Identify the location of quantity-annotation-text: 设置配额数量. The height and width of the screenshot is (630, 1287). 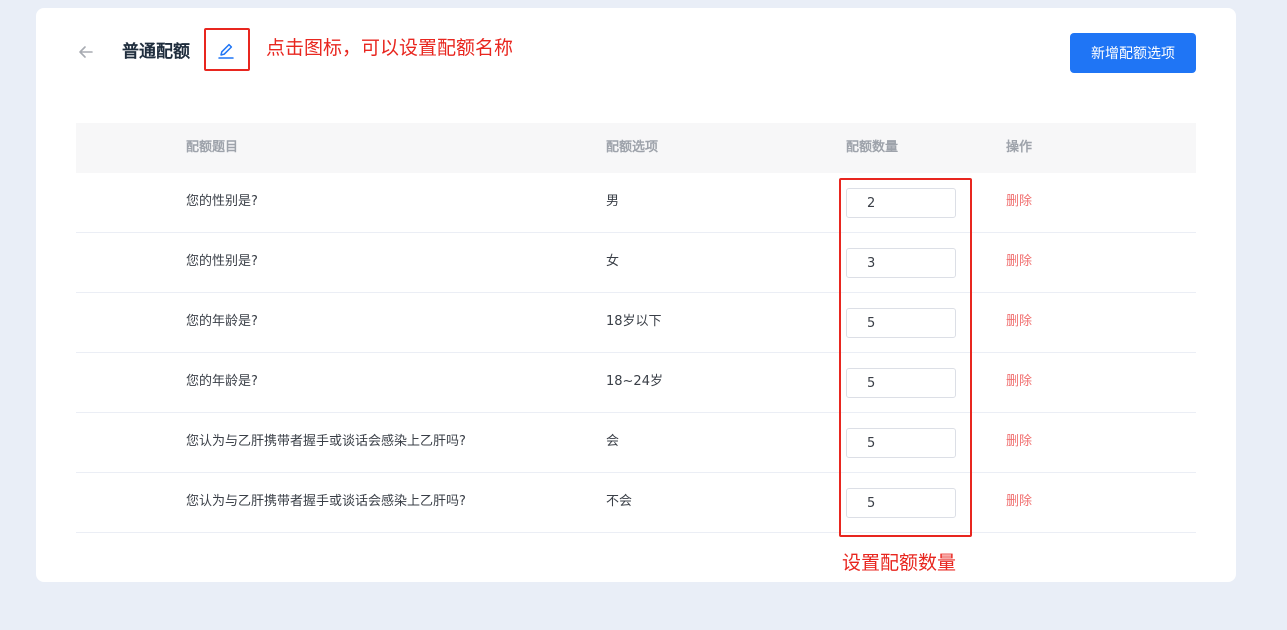
(899, 563).